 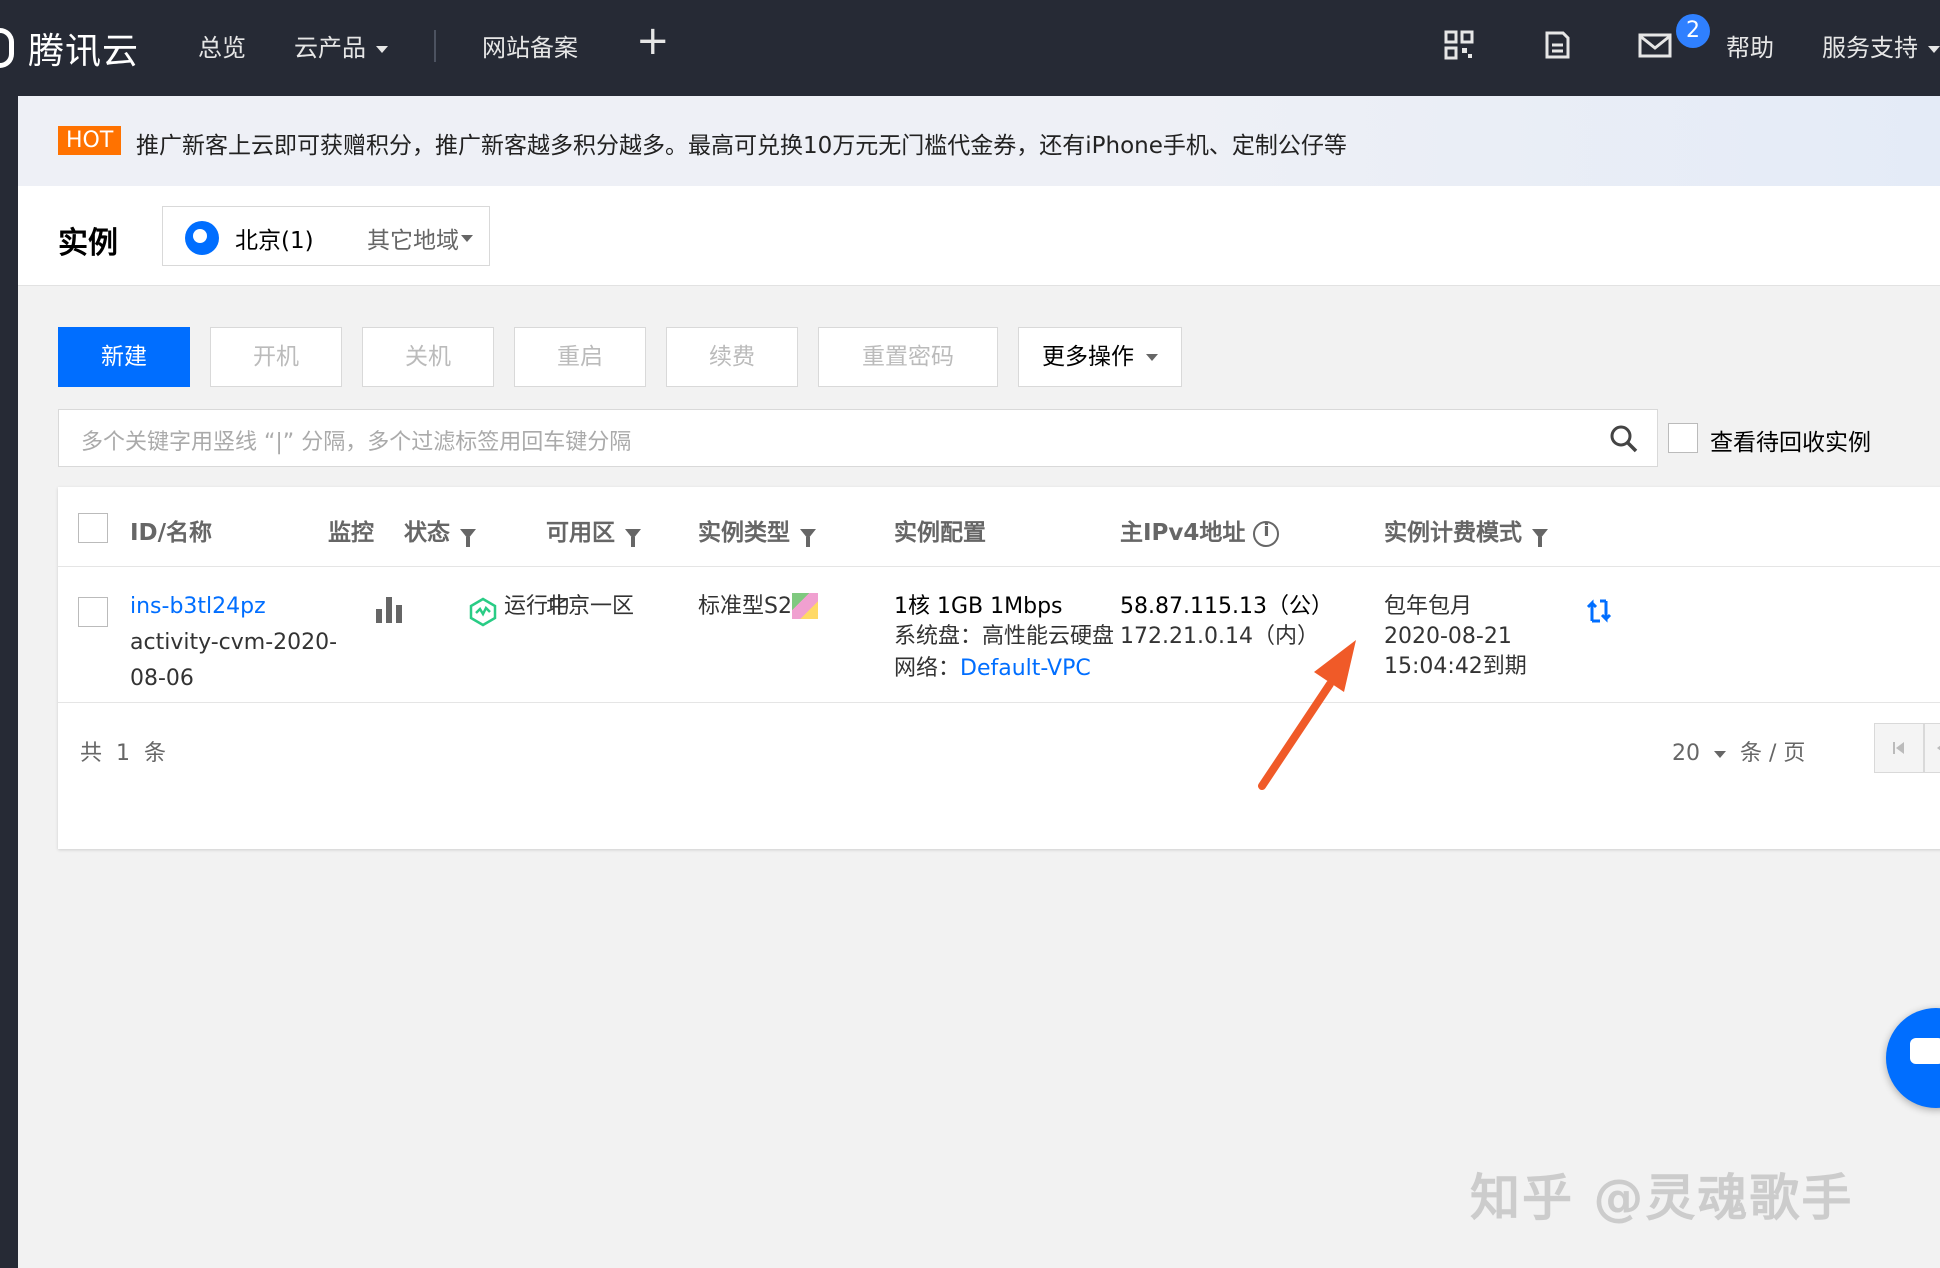 I want to click on column-id-name: ID/名称, so click(x=171, y=533).